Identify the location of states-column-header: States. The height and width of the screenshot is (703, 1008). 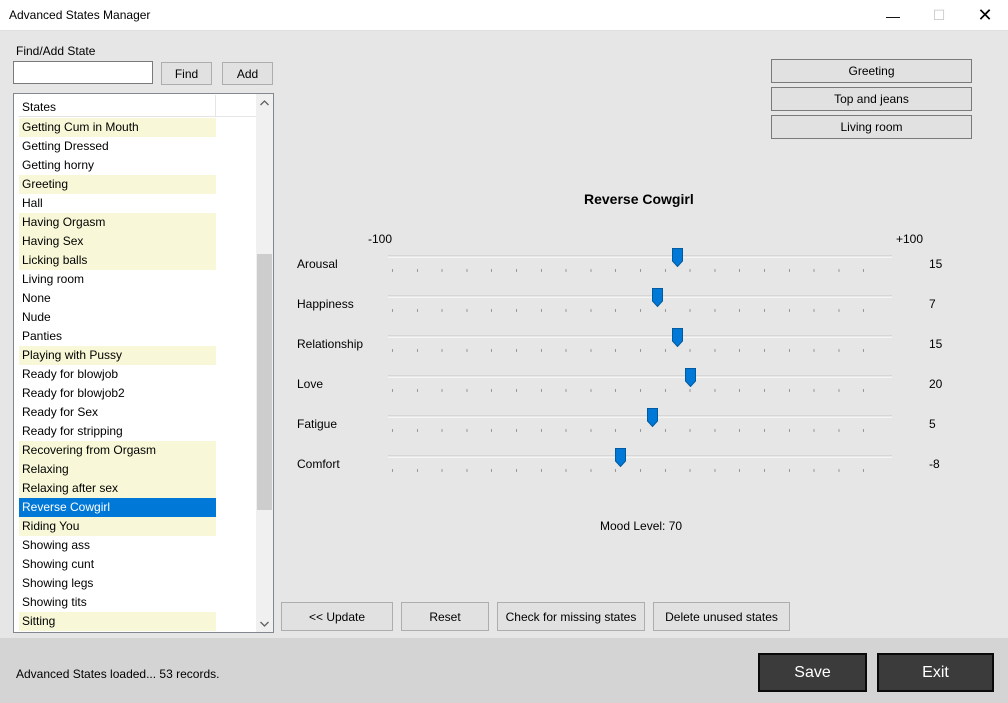
(117, 106).